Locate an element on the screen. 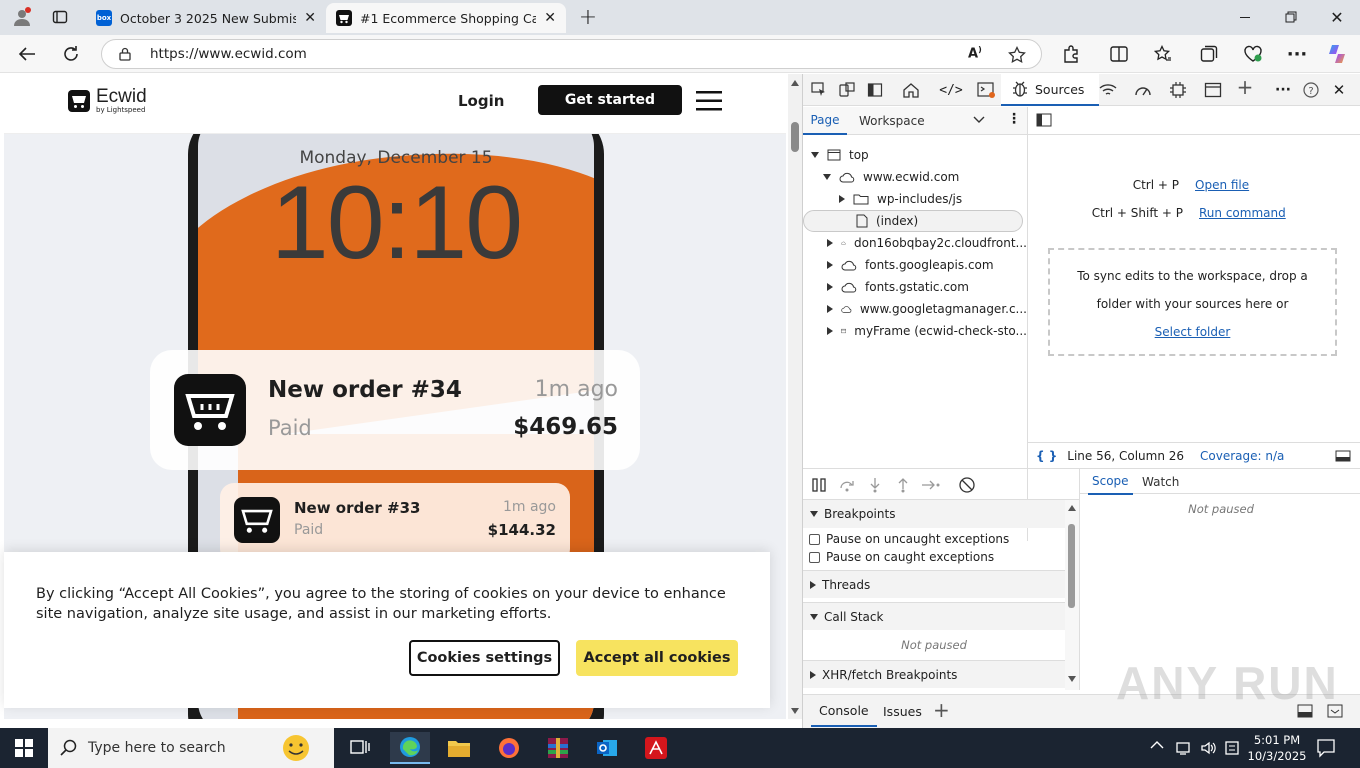 Image resolution: width=1360 pixels, height=768 pixels. taskbar-file-explorer is located at coordinates (459, 748).